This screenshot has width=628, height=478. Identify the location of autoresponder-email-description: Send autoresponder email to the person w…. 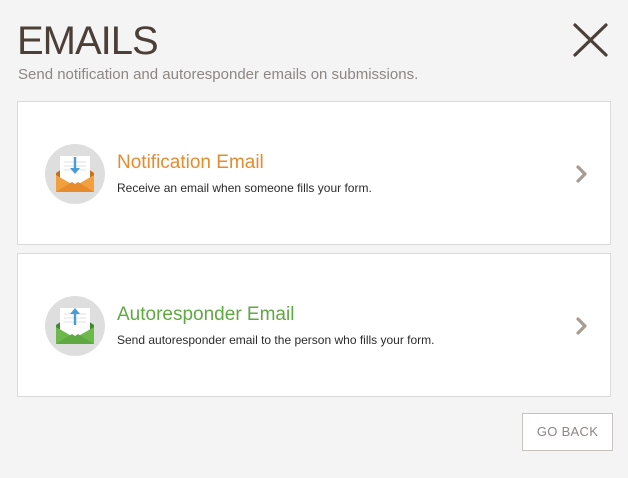
(276, 340).